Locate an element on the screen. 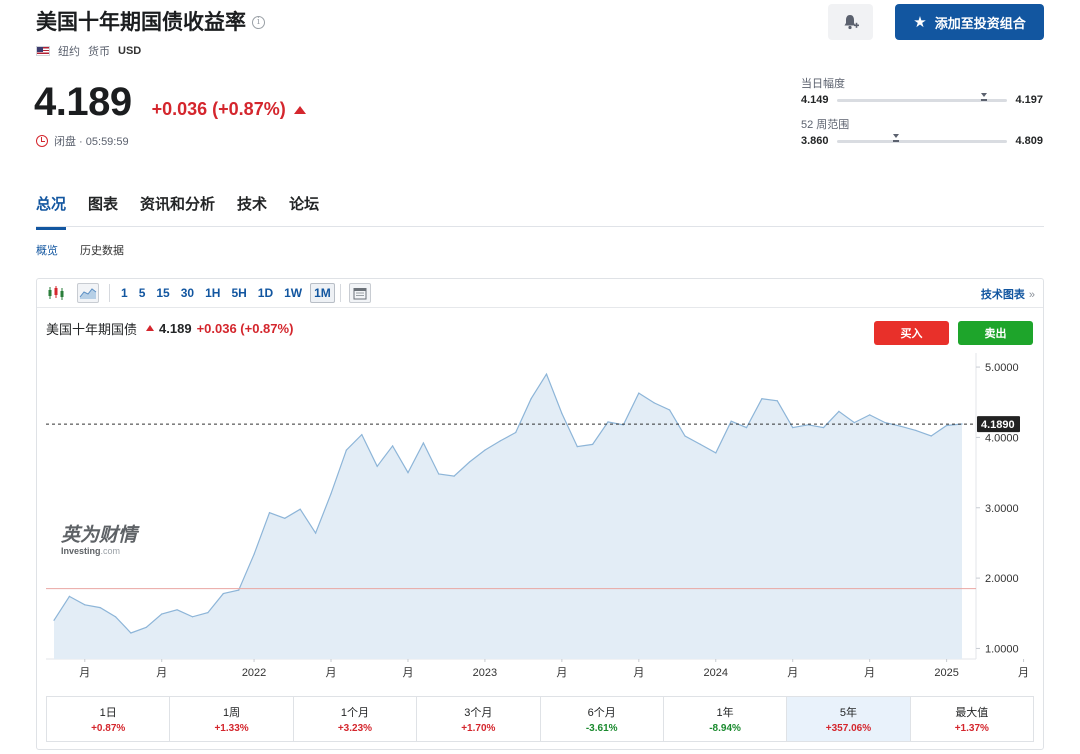  interval-5h: 5H is located at coordinates (238, 293).